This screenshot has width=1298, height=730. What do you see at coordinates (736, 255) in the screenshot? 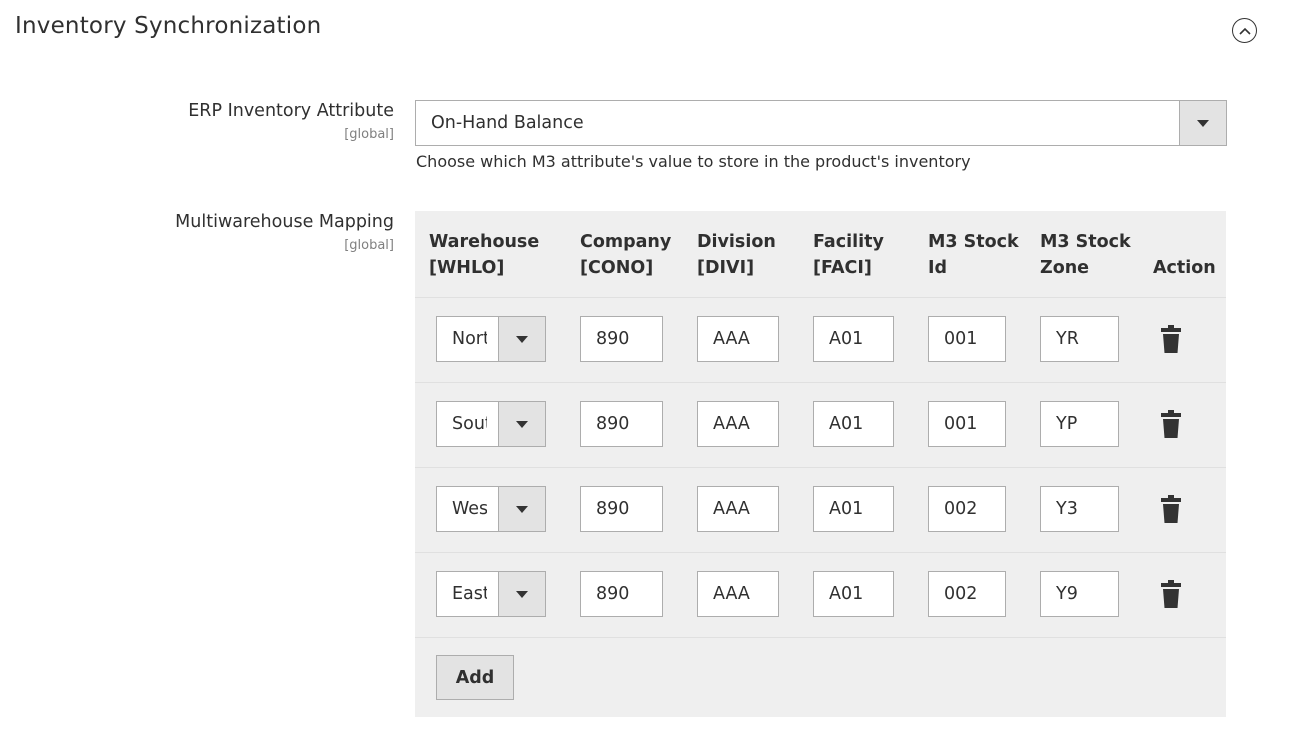
I see `column-header-division: Division [DIVI]` at bounding box center [736, 255].